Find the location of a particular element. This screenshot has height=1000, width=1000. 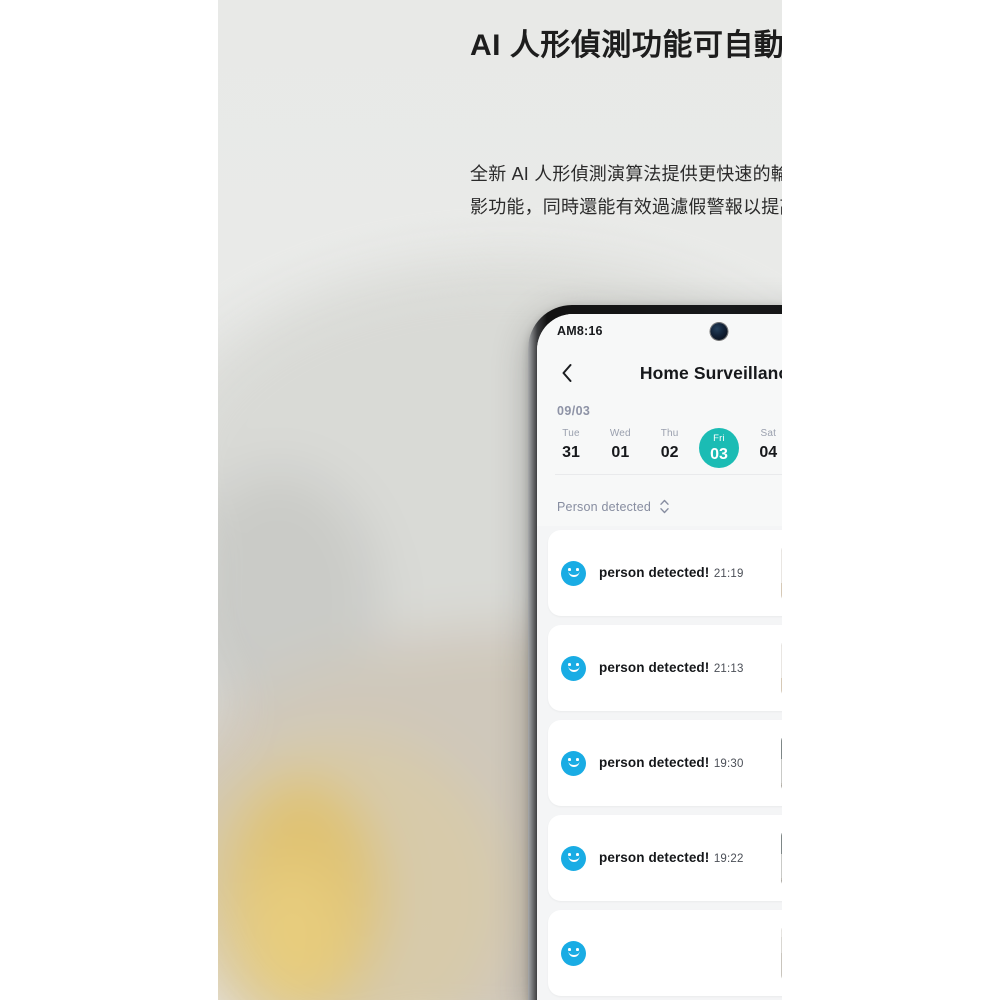

day-item-thu-02: Thu 02 is located at coordinates (670, 448).